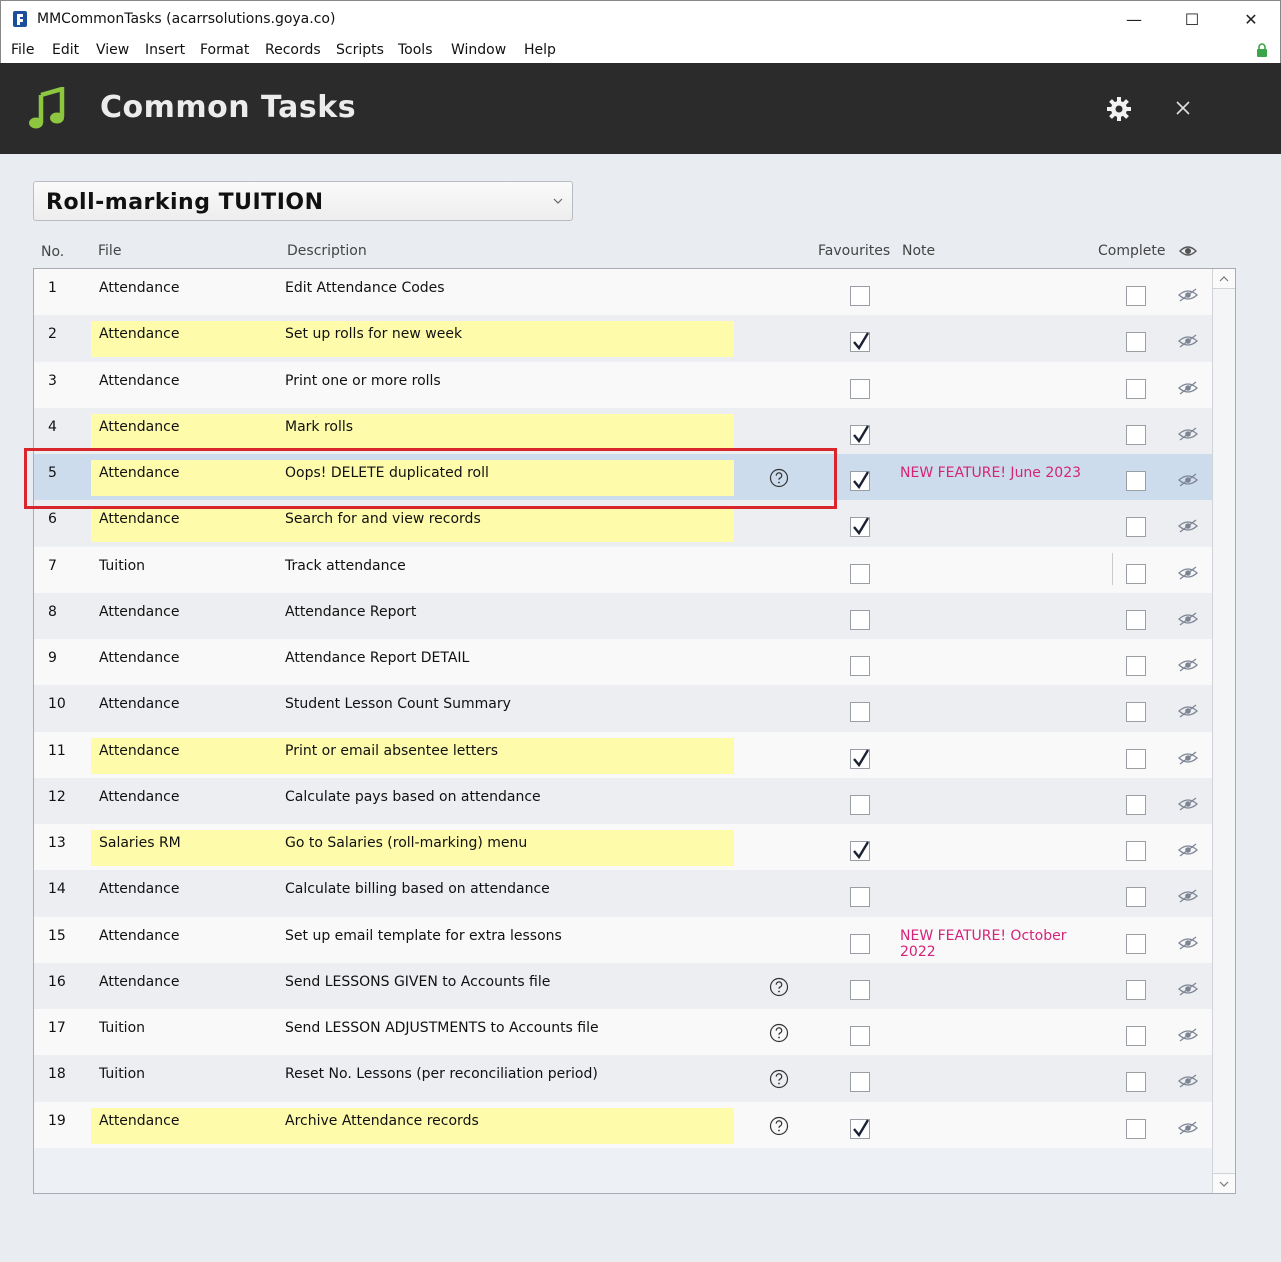 Image resolution: width=1281 pixels, height=1262 pixels. What do you see at coordinates (1188, 251) in the screenshot?
I see `eye-icon` at bounding box center [1188, 251].